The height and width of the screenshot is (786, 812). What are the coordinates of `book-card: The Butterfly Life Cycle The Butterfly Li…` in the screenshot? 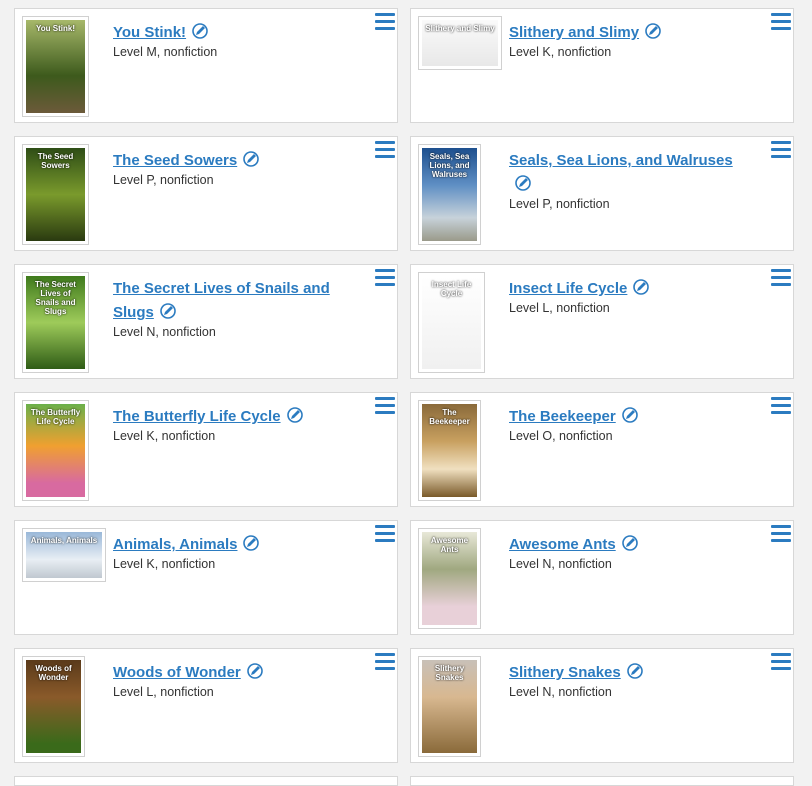 It's located at (206, 449).